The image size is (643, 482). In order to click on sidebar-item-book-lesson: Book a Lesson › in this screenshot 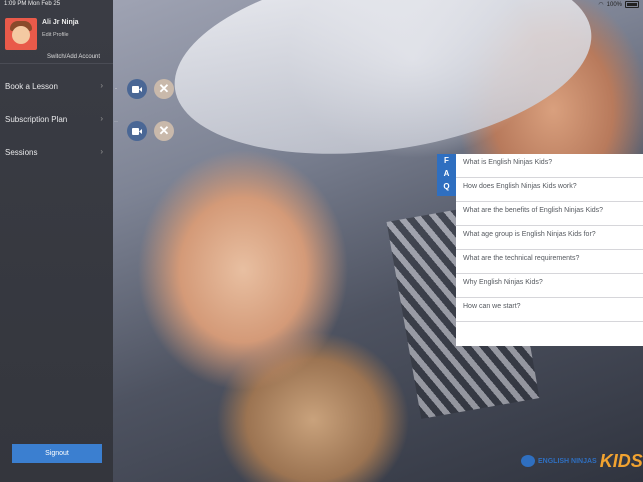, I will do `click(56, 87)`.